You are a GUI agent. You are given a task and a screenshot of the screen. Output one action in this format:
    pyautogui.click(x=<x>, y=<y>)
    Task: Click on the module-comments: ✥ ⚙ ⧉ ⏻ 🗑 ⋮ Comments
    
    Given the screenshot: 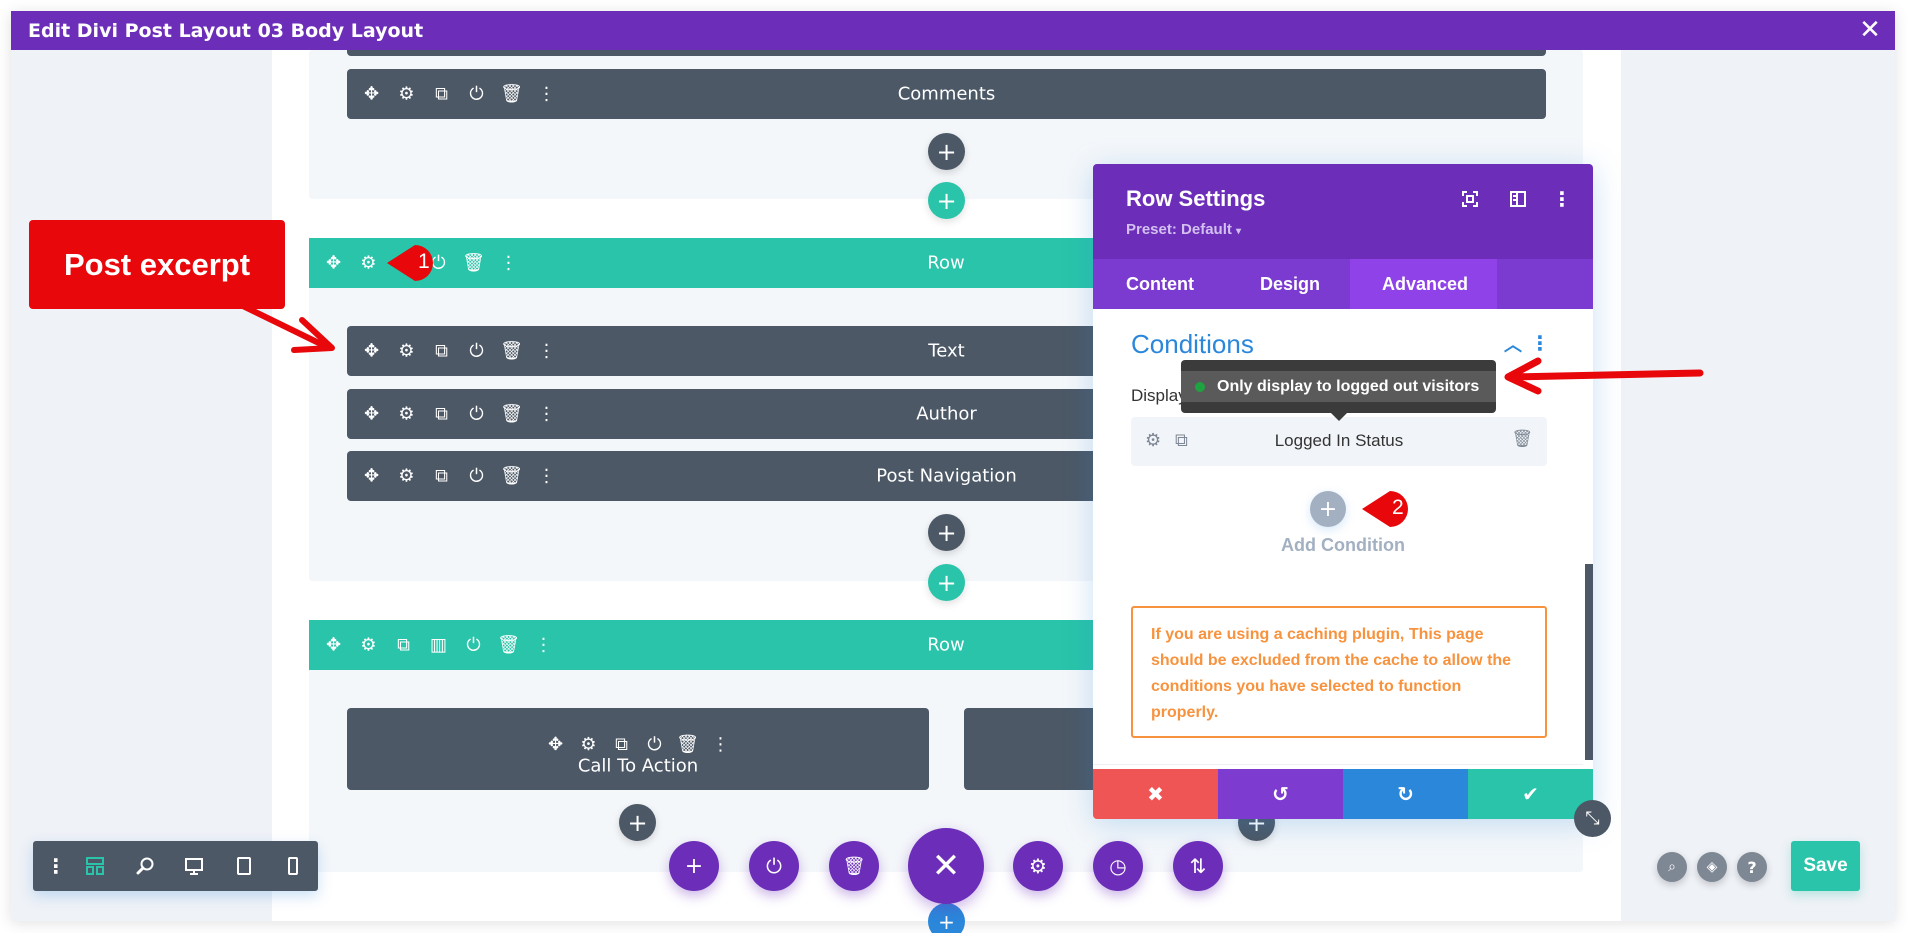 What is the action you would take?
    pyautogui.click(x=946, y=94)
    